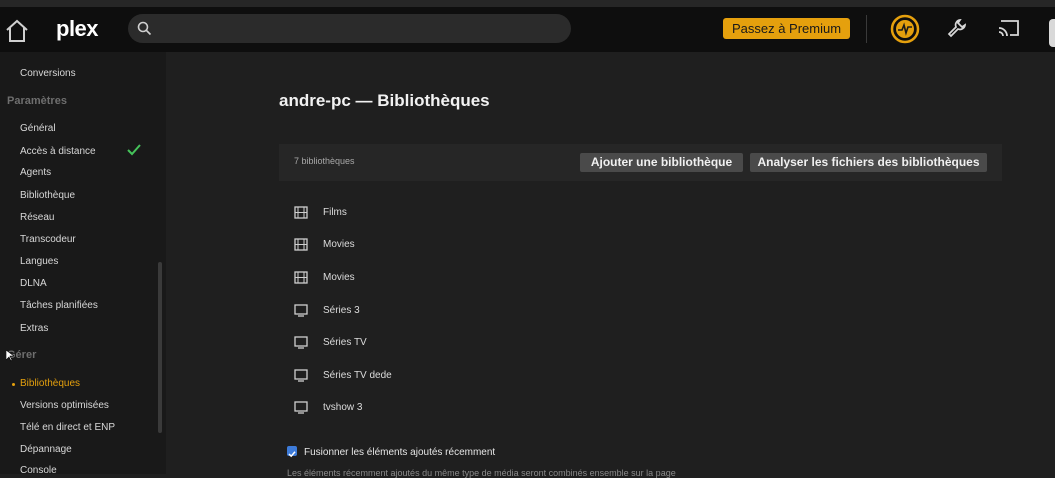 The width and height of the screenshot is (1055, 478). I want to click on mouse-cursor-icon, so click(10, 356).